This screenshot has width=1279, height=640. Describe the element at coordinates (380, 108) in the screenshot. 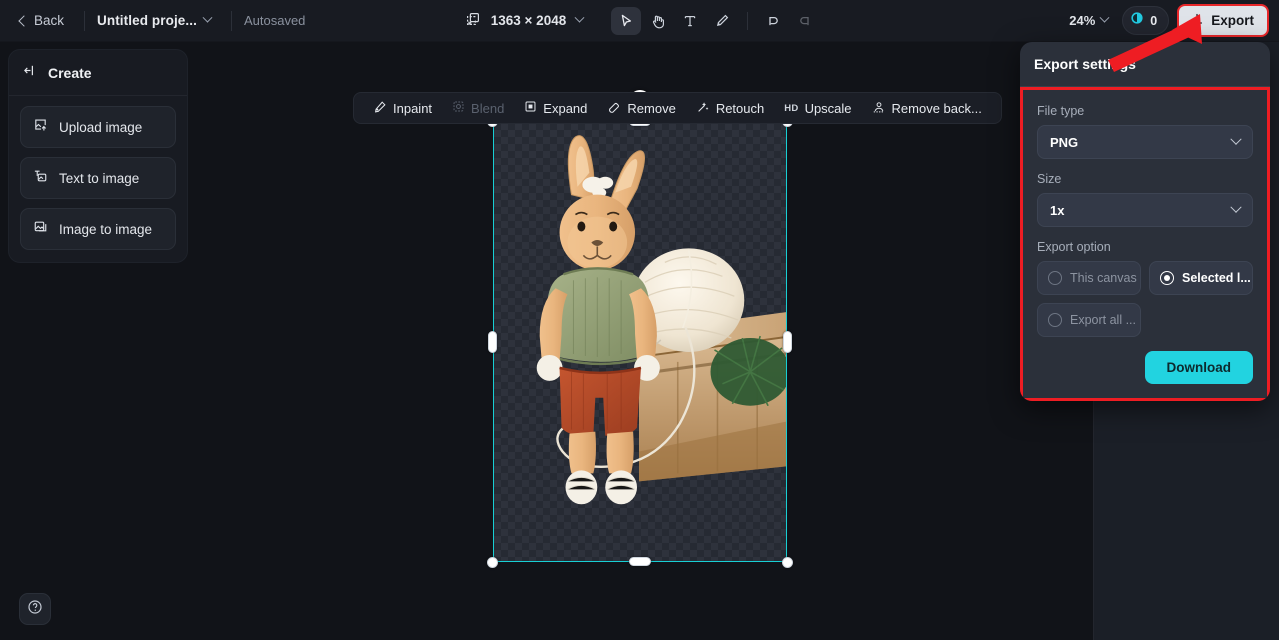

I see `inpaint-icon` at that location.